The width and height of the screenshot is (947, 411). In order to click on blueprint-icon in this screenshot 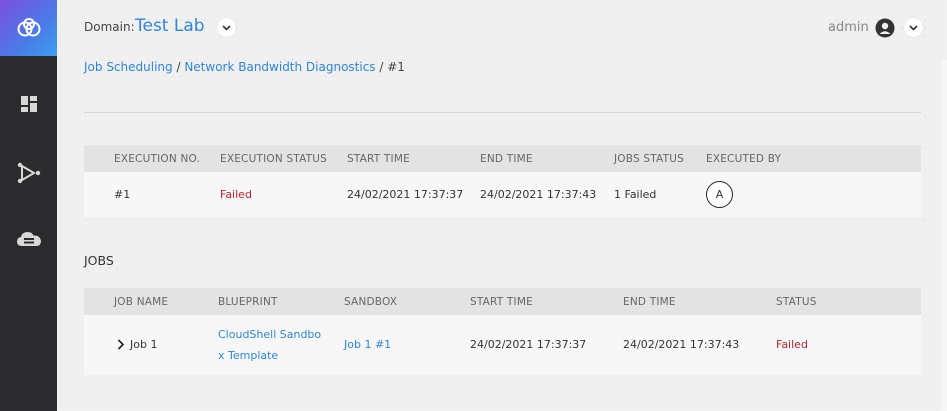, I will do `click(28, 173)`.